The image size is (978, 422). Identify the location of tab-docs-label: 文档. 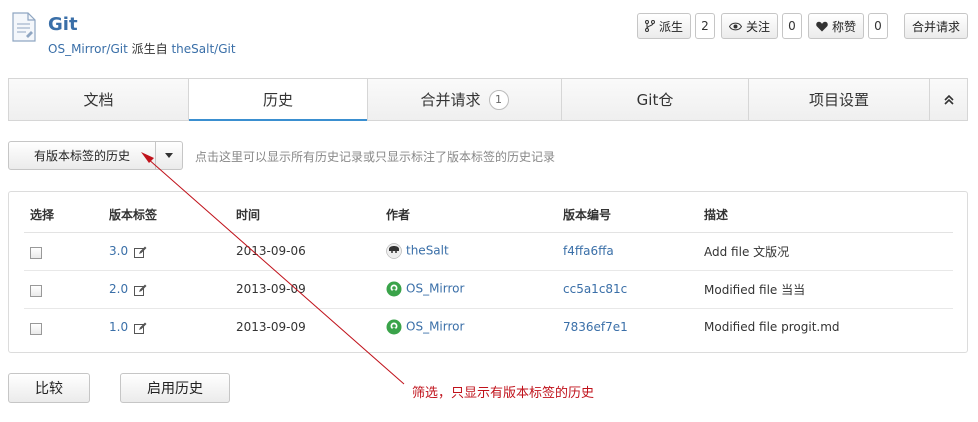
(98, 100).